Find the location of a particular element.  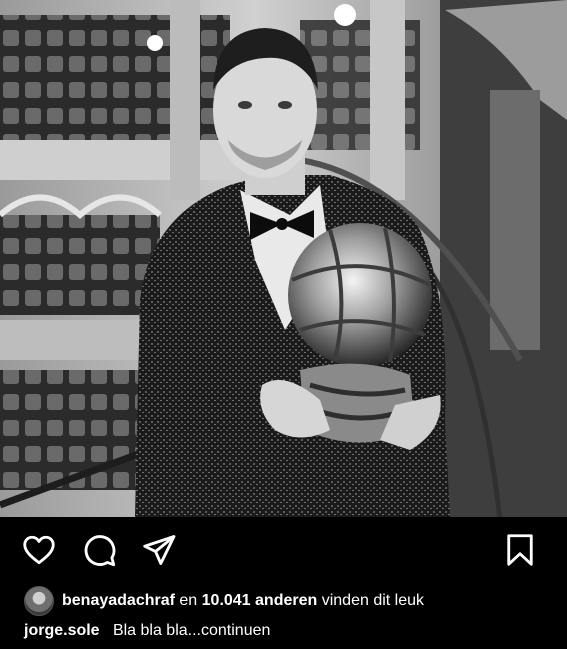

post-action-bar is located at coordinates (283, 548).